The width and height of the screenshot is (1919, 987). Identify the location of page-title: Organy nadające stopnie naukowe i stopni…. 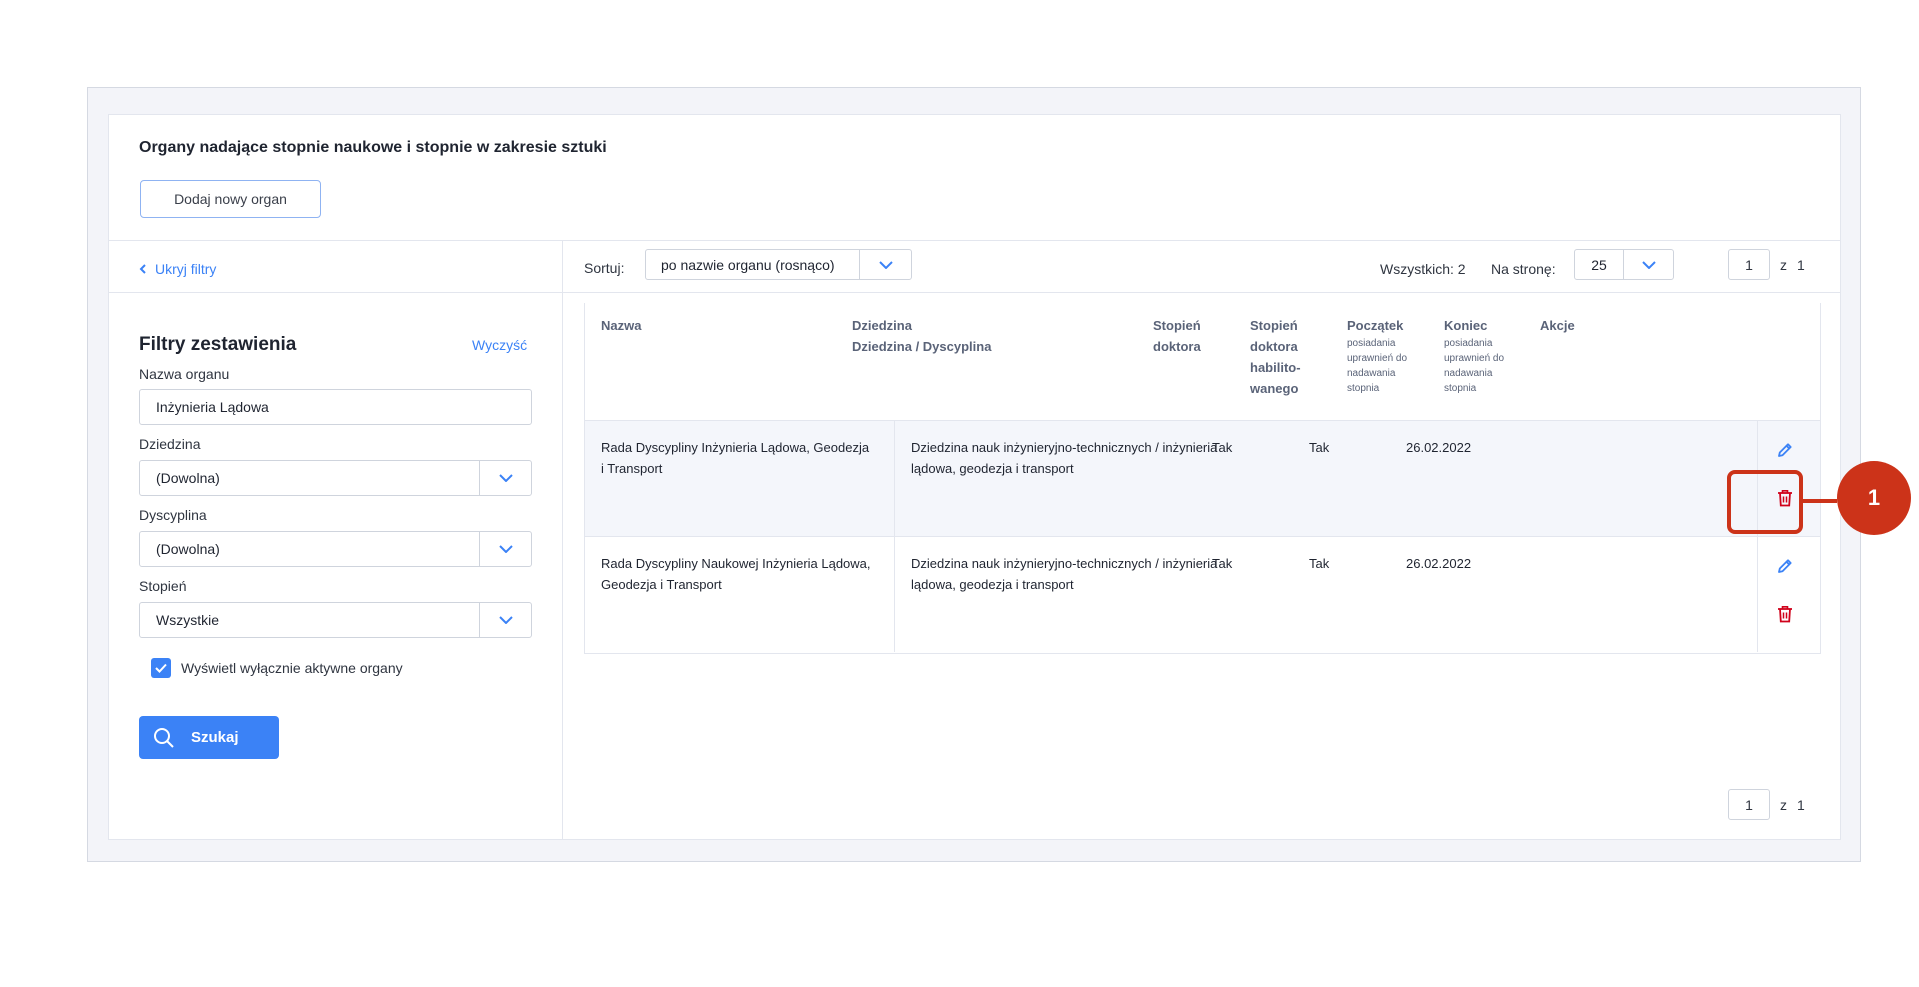
(373, 147).